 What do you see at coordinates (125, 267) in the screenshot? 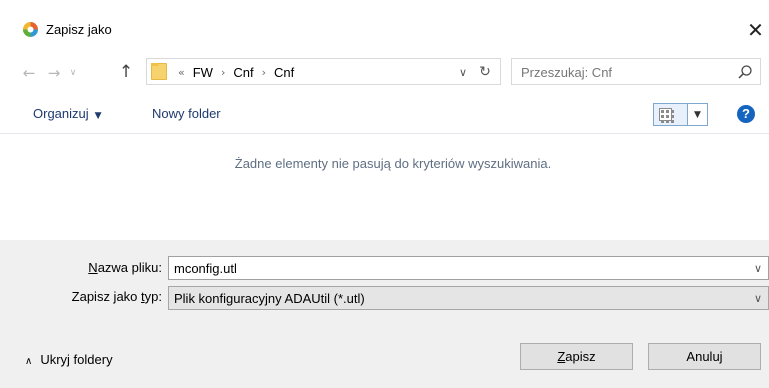
I see `filename-label: Nazwa pliku:` at bounding box center [125, 267].